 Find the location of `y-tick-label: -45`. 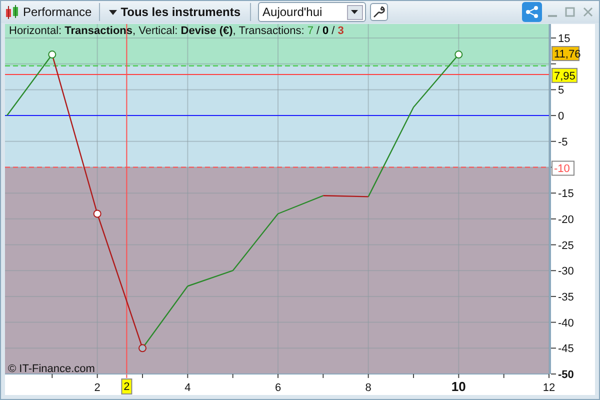

y-tick-label: -45 is located at coordinates (566, 349).